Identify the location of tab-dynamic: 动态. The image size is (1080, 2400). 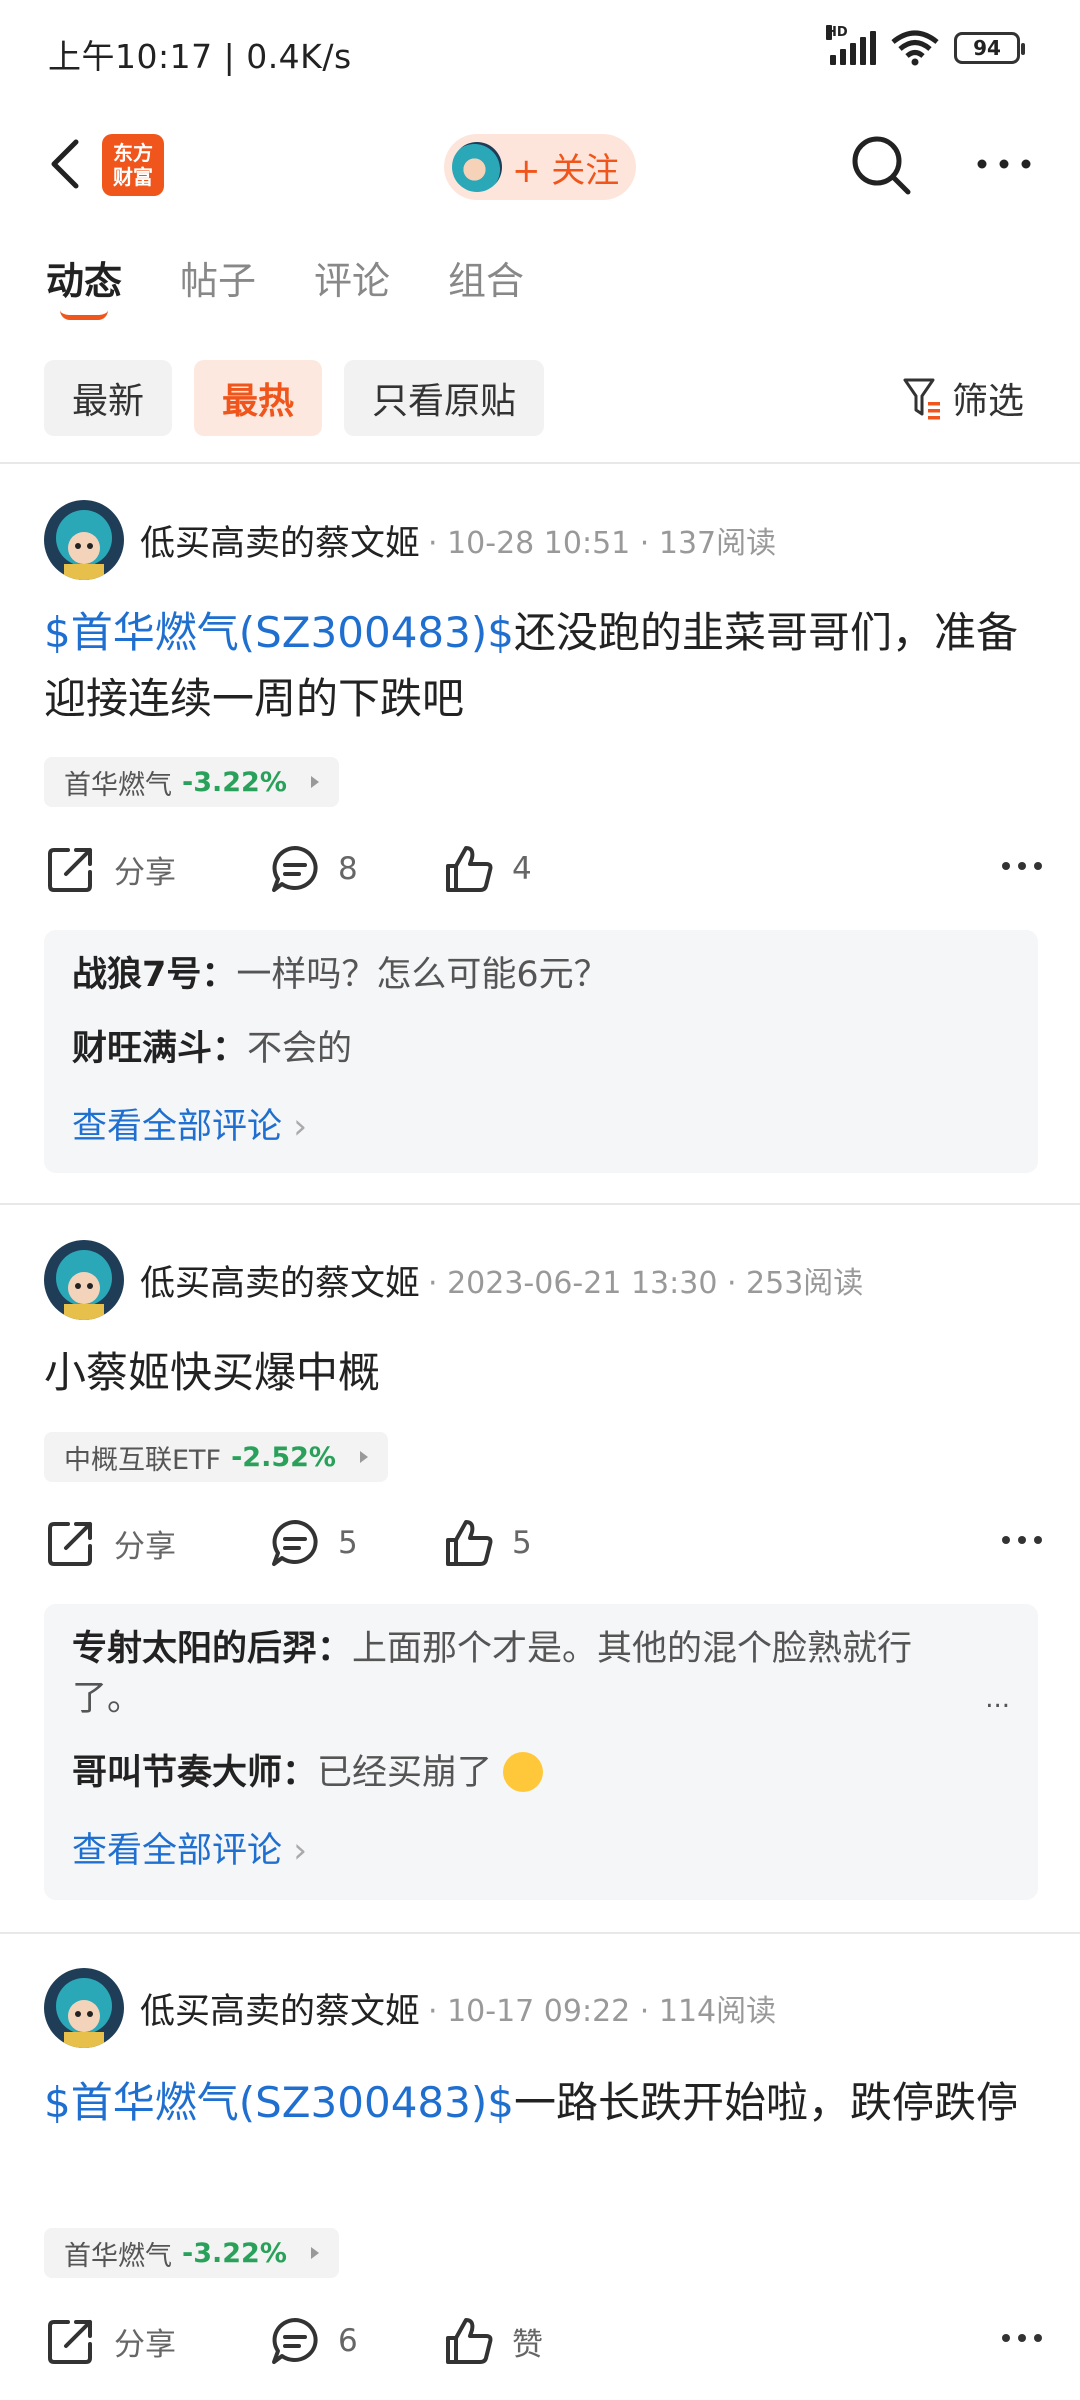
(84, 285).